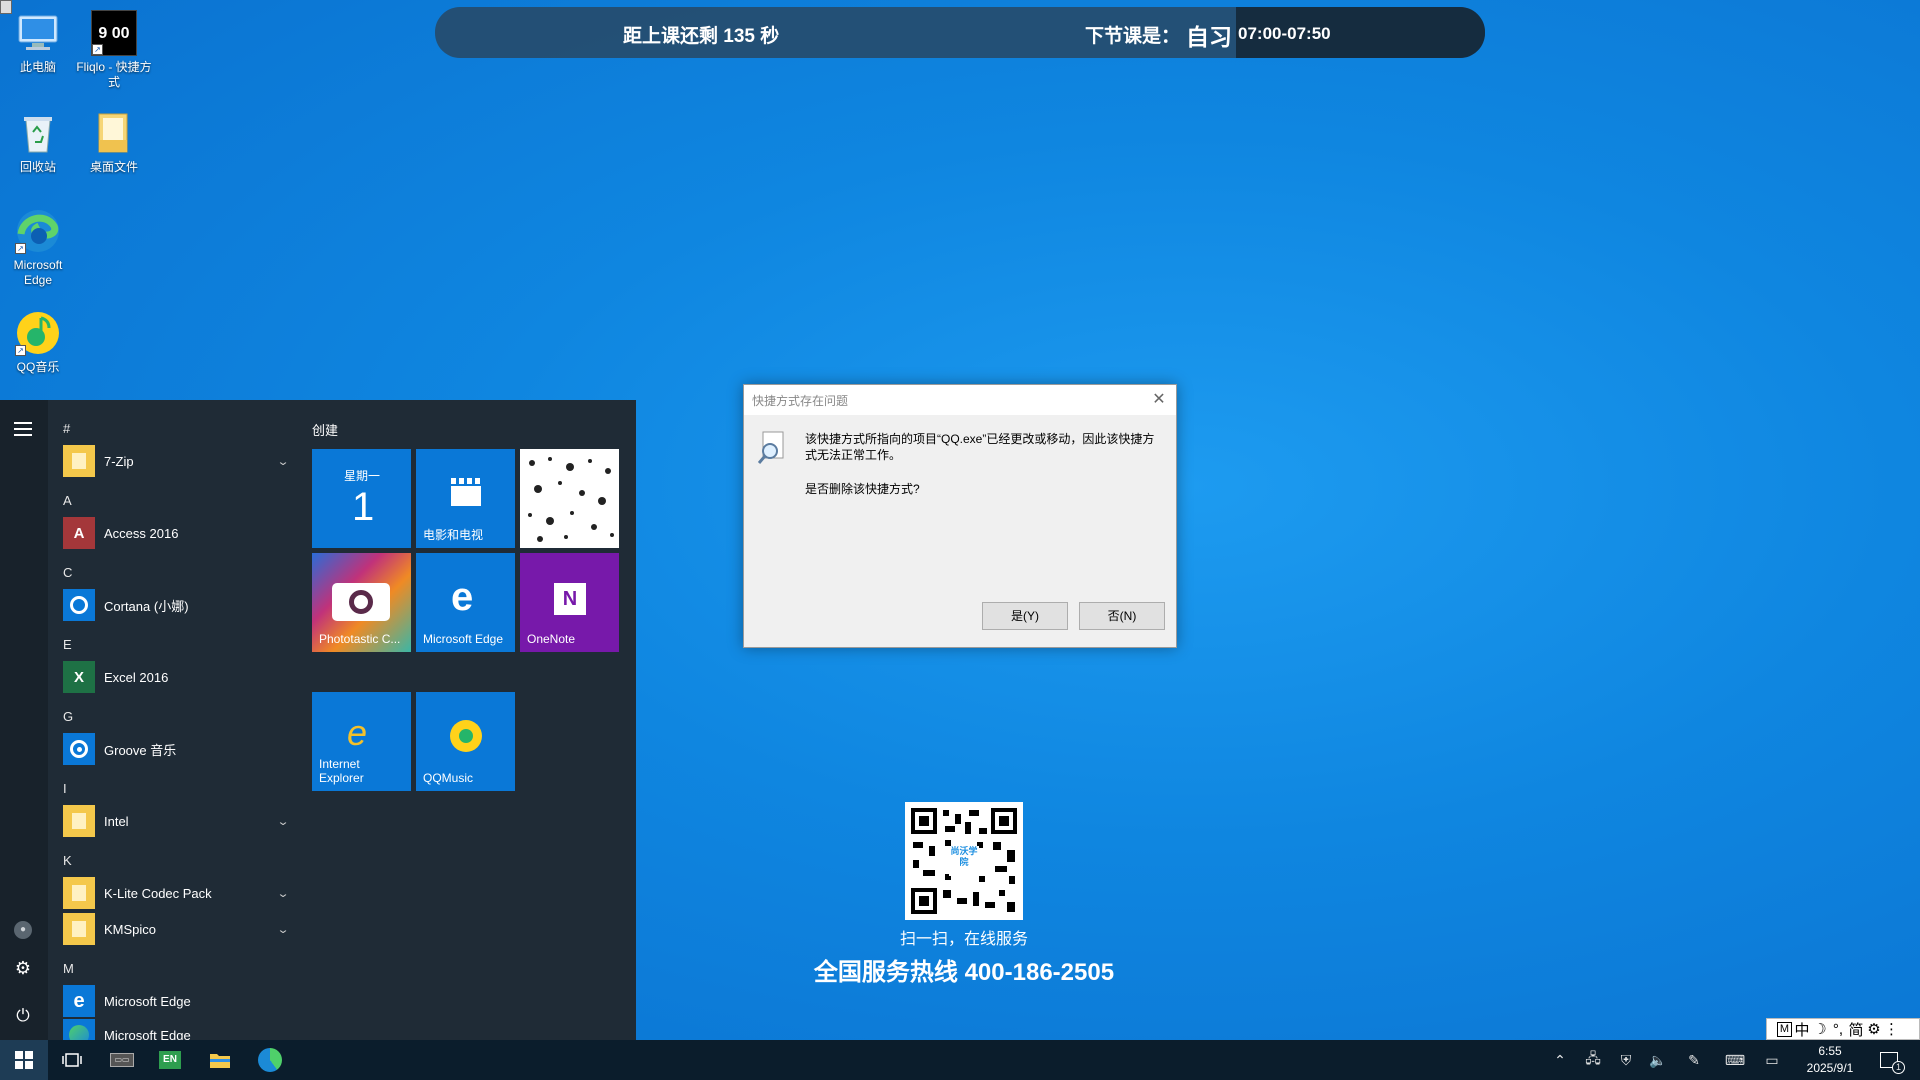  What do you see at coordinates (1802, 1029) in the screenshot?
I see `ime-mode-toggle: 中` at bounding box center [1802, 1029].